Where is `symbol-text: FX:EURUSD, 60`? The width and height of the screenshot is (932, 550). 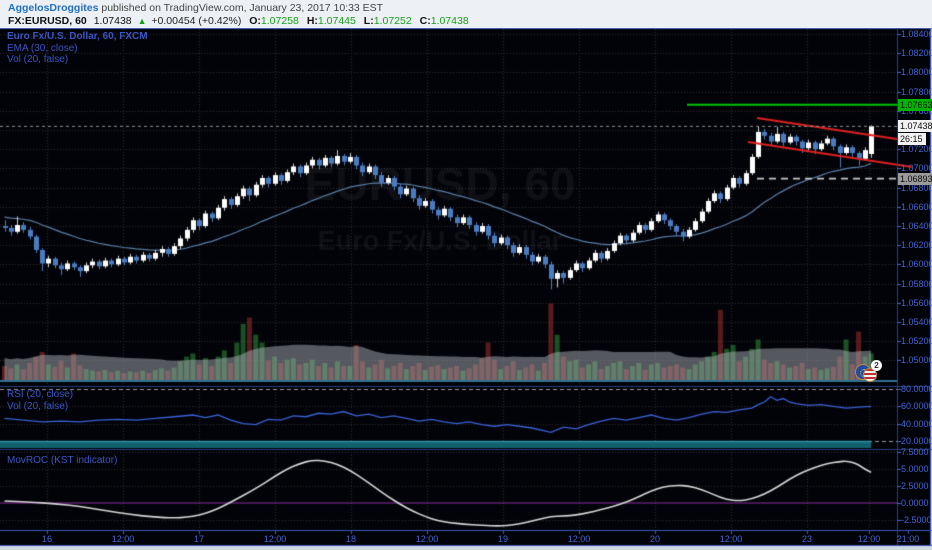 symbol-text: FX:EURUSD, 60 is located at coordinates (47, 21).